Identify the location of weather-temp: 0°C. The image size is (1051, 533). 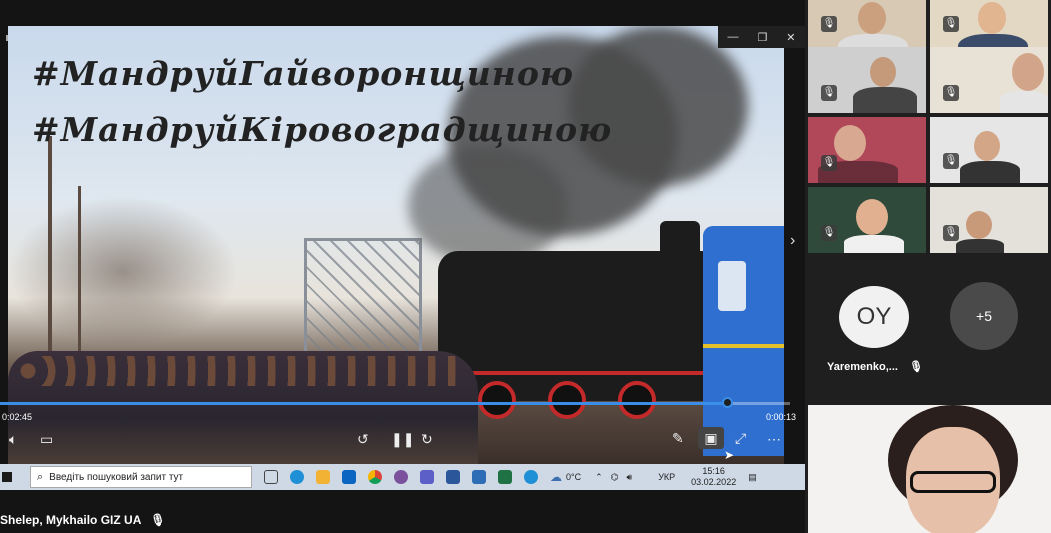
(573, 477).